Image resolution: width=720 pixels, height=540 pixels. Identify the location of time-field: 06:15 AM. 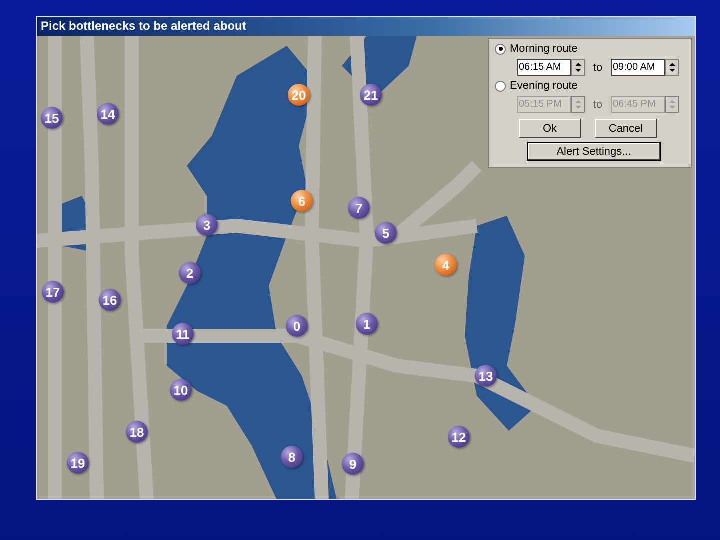
(544, 67).